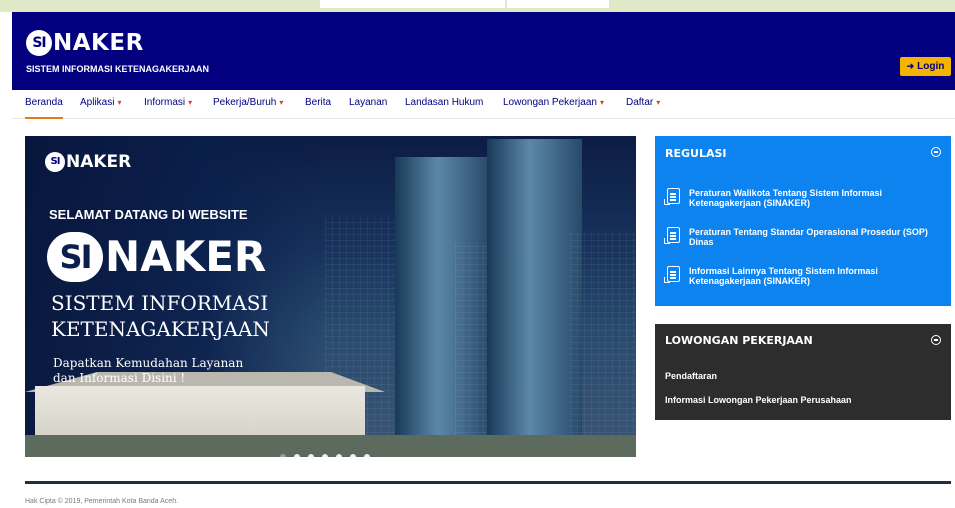 This screenshot has width=955, height=508. What do you see at coordinates (245, 102) in the screenshot?
I see `nav-item-label: Pekerja/Buruh` at bounding box center [245, 102].